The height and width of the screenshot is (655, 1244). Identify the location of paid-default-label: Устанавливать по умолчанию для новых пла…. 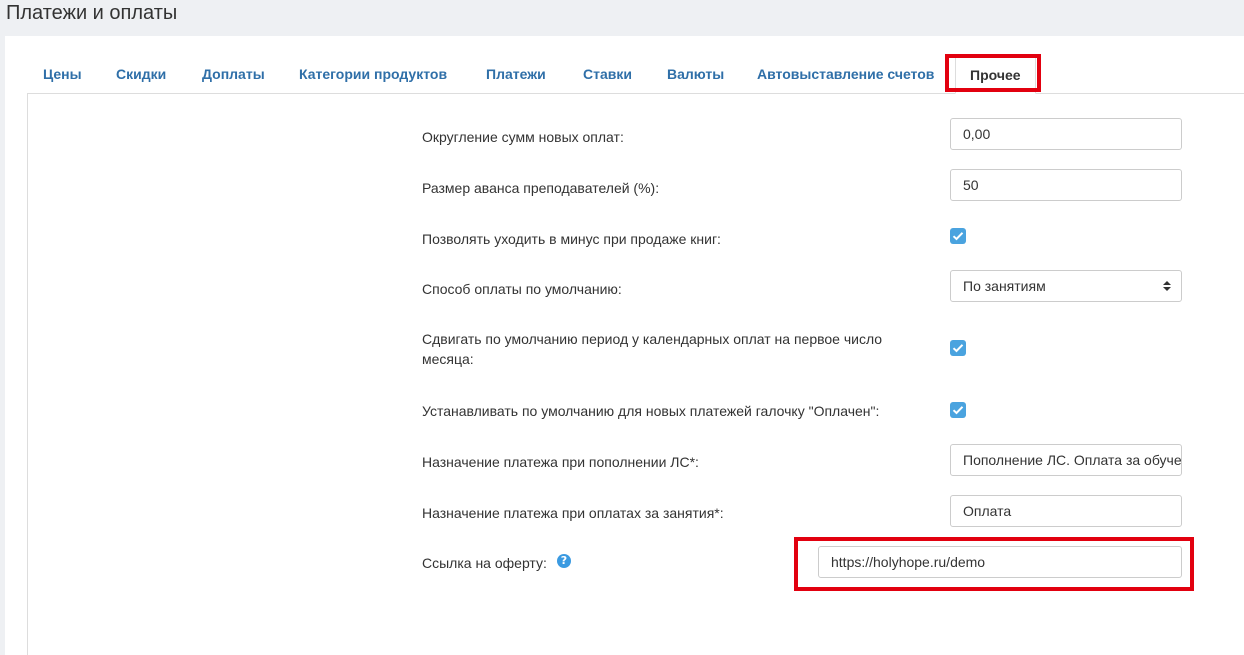
(651, 411).